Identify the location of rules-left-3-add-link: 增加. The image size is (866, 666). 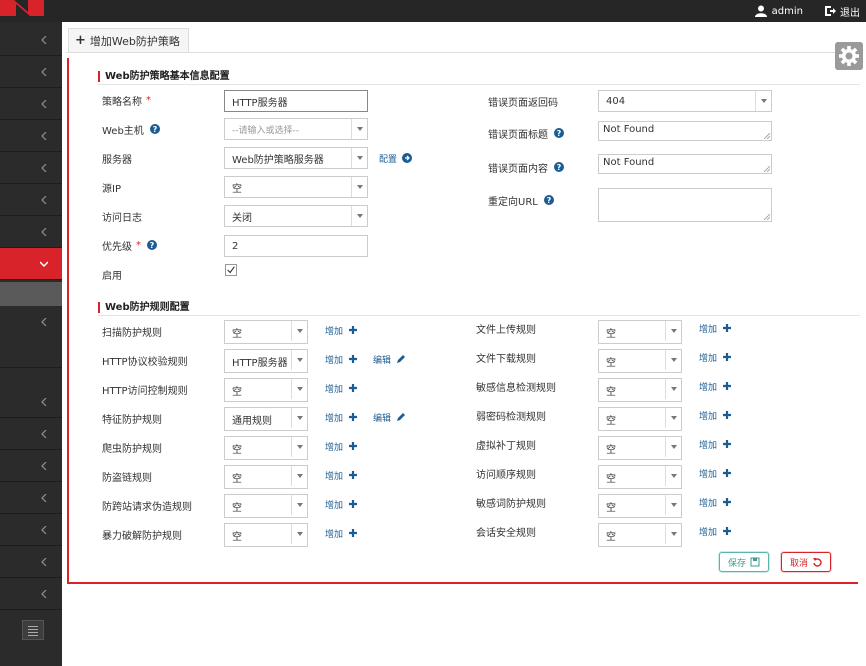
(341, 417).